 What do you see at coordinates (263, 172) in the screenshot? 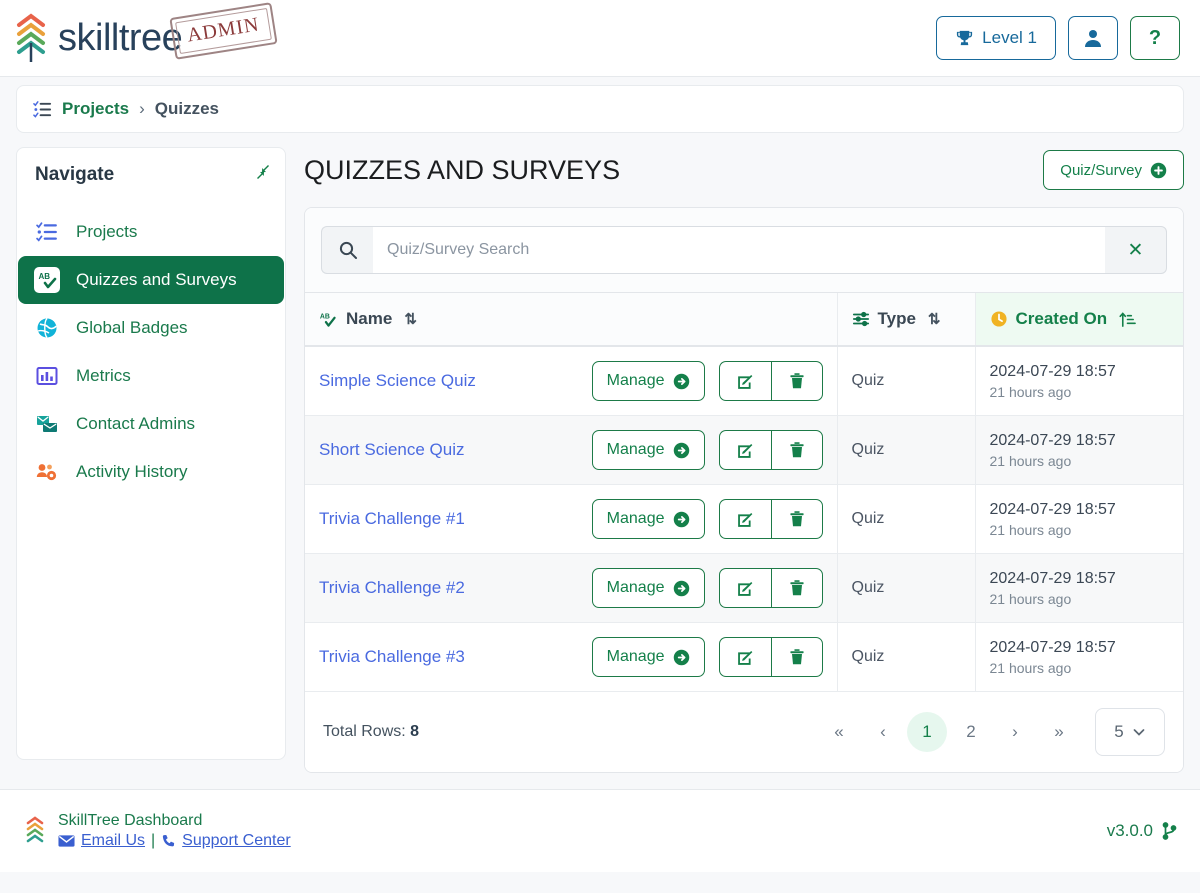
I see `compress-arrows-icon` at bounding box center [263, 172].